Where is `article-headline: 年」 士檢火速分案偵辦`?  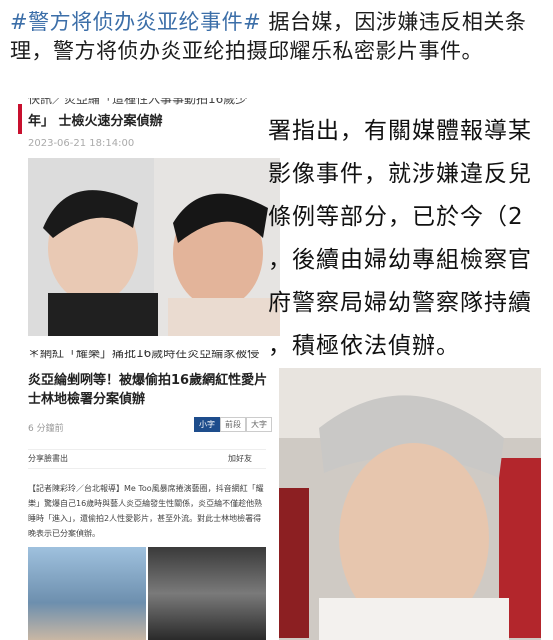
article-headline: 年」 士檢火速分案偵辦 is located at coordinates (95, 121).